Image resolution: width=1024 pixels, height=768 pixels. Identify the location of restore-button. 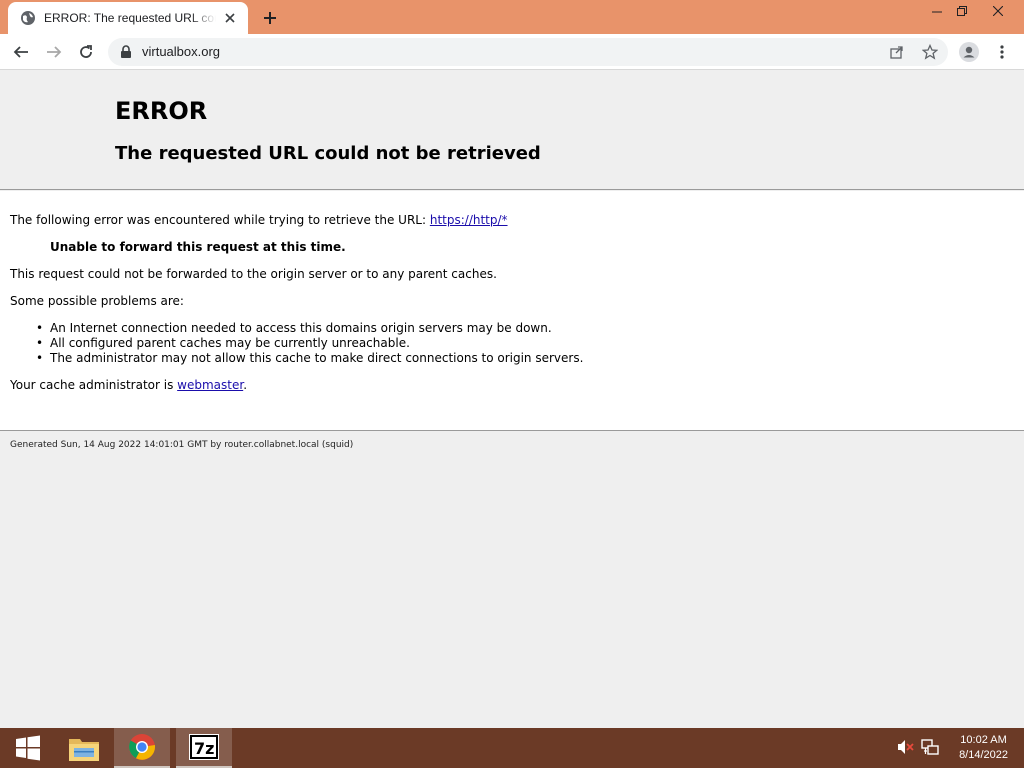
(962, 11).